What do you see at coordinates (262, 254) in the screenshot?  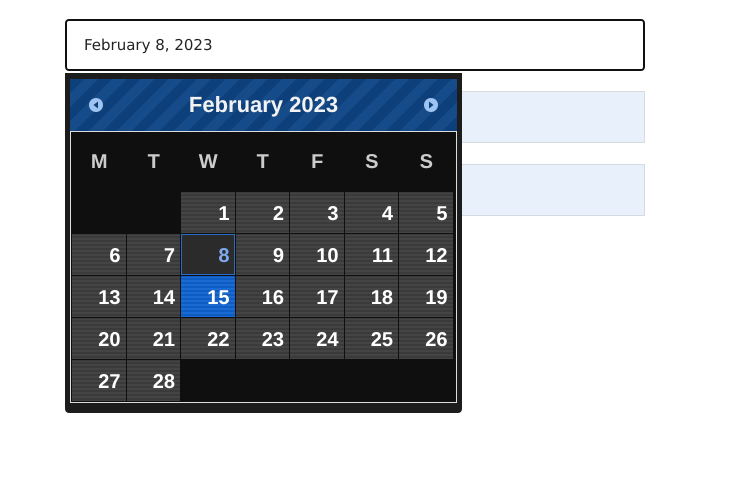 I see `day-cell: 9` at bounding box center [262, 254].